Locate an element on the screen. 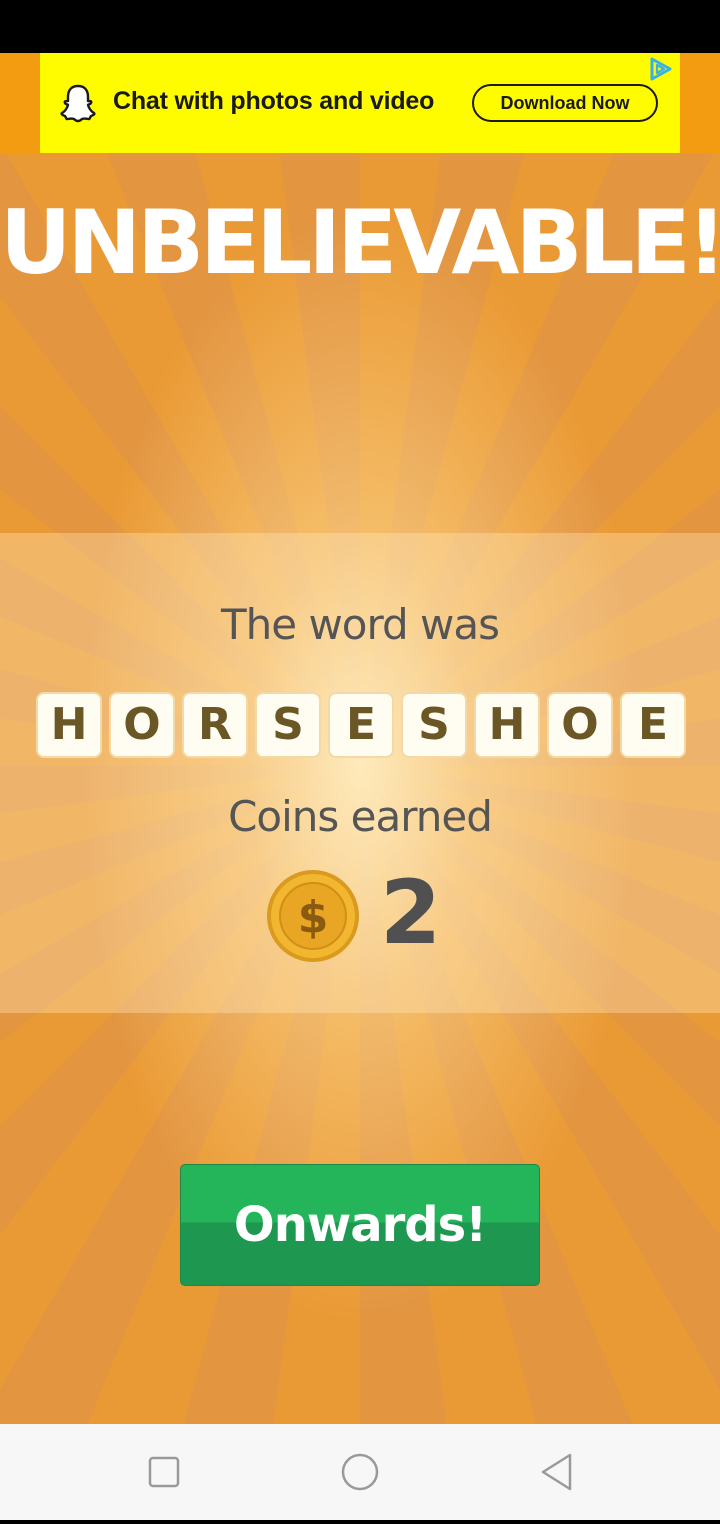  onwards-button: Onwards! is located at coordinates (360, 1225).